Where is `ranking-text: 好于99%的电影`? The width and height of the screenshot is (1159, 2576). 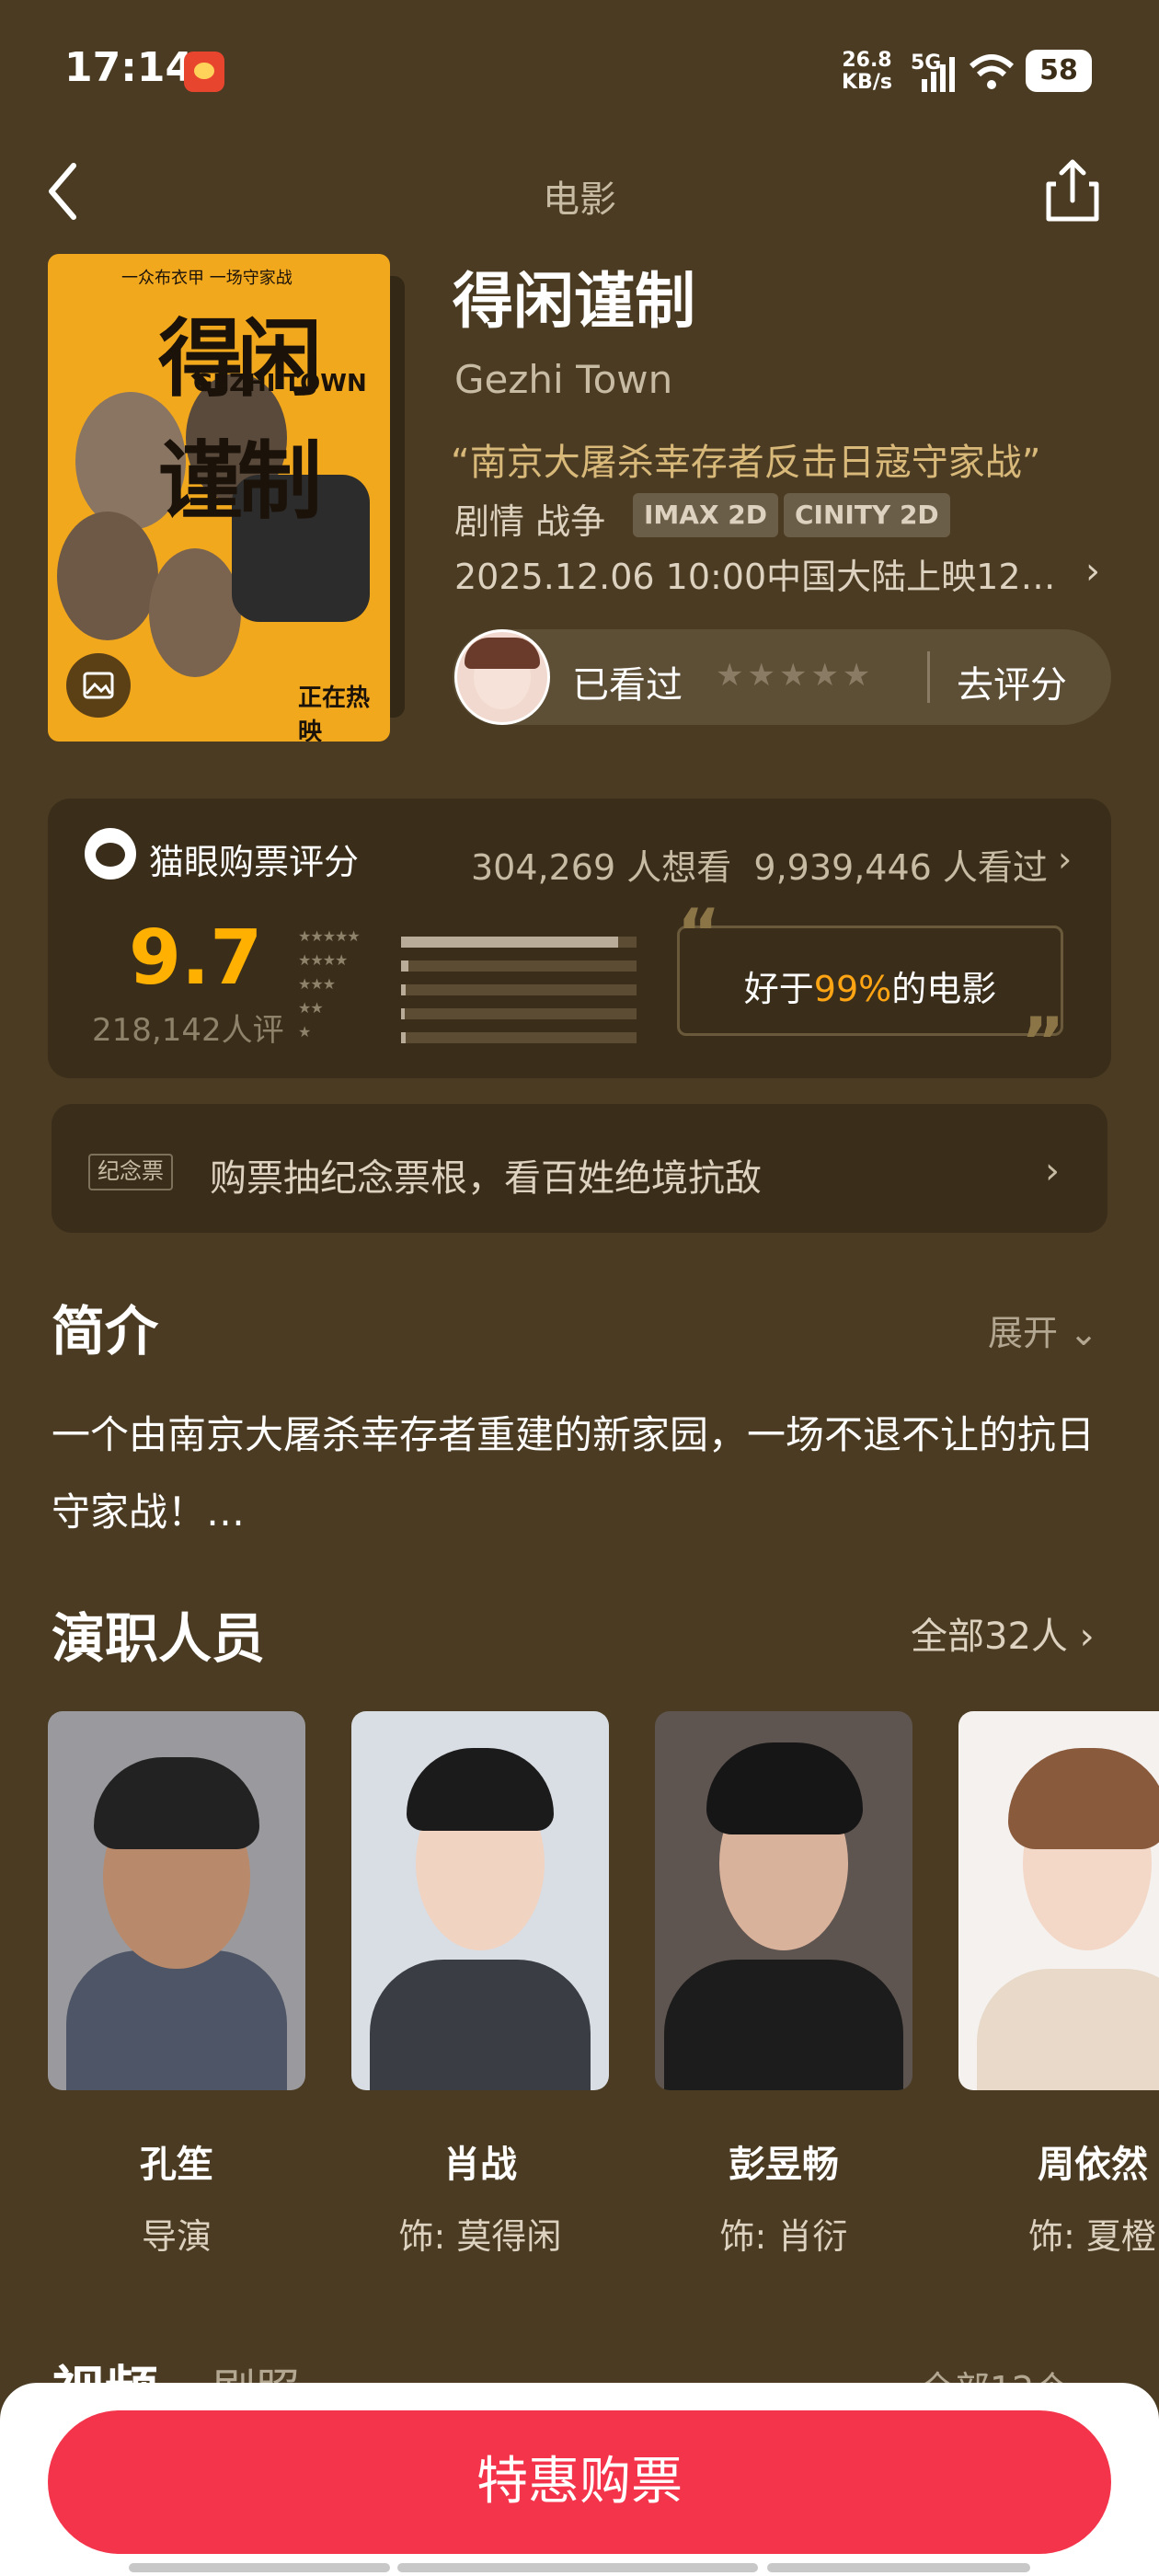
ranking-text: 好于99%的电影 is located at coordinates (870, 985).